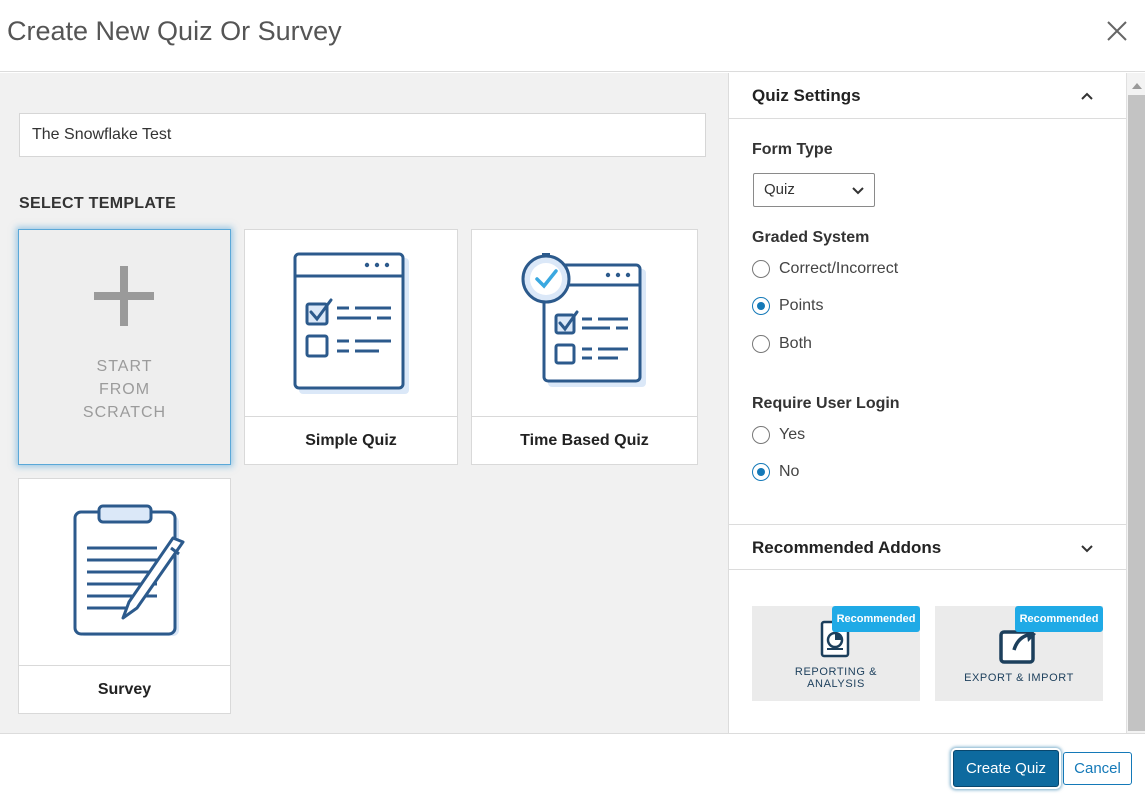  What do you see at coordinates (801, 305) in the screenshot?
I see `radio-label: Points` at bounding box center [801, 305].